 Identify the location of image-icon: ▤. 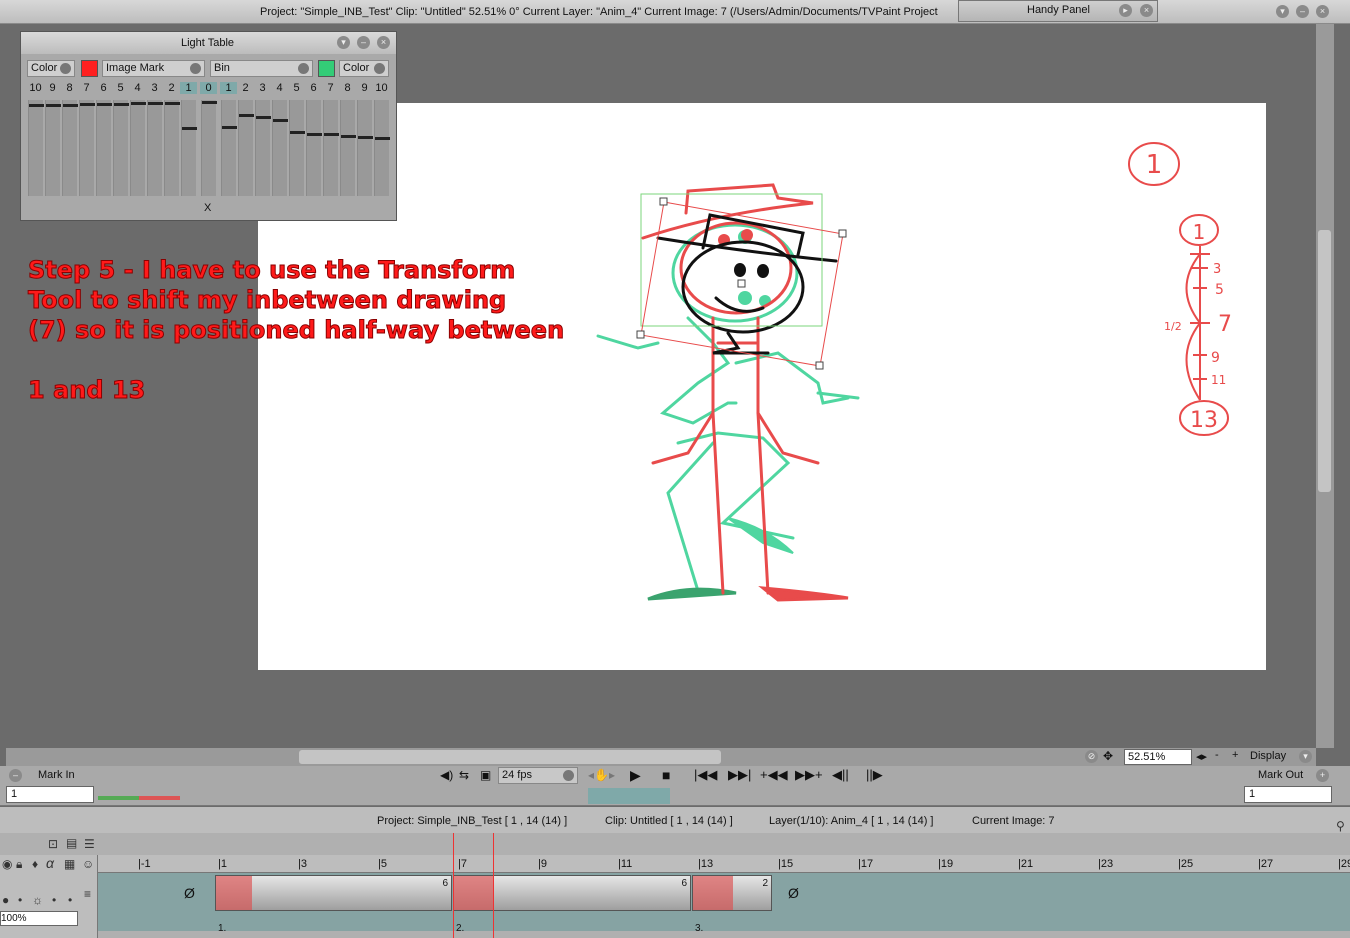
(71, 843).